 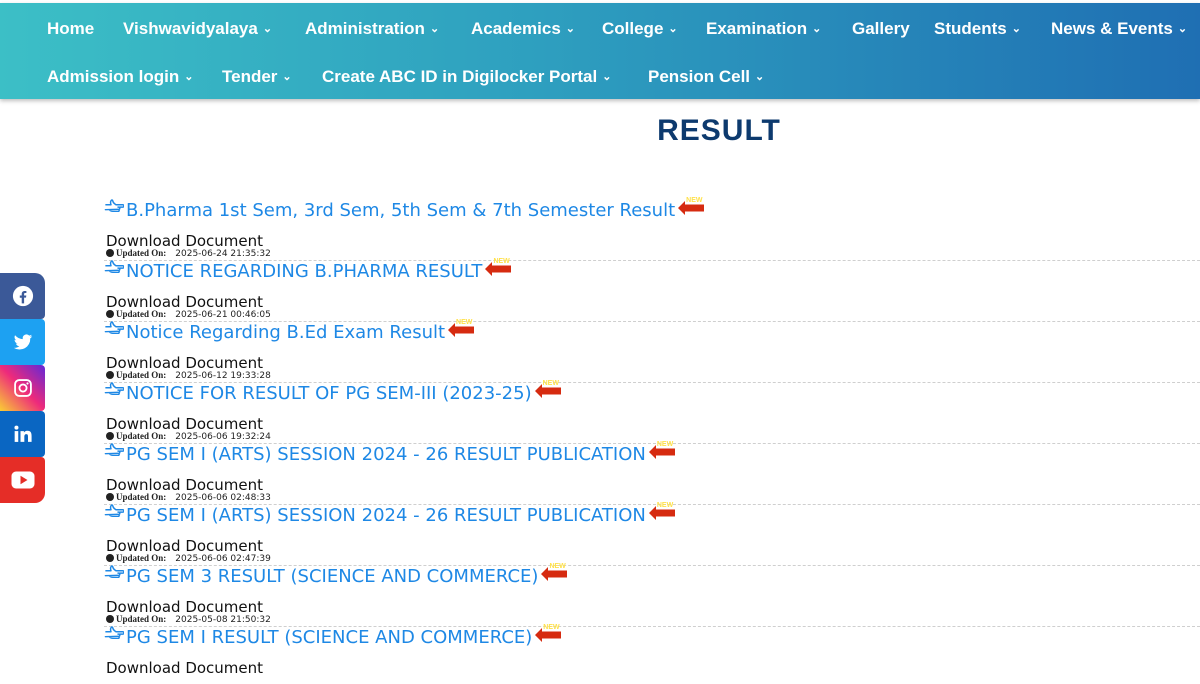 I want to click on nav-vishwavidyalaya: Vishwavidyalaya ⌄, so click(x=197, y=29).